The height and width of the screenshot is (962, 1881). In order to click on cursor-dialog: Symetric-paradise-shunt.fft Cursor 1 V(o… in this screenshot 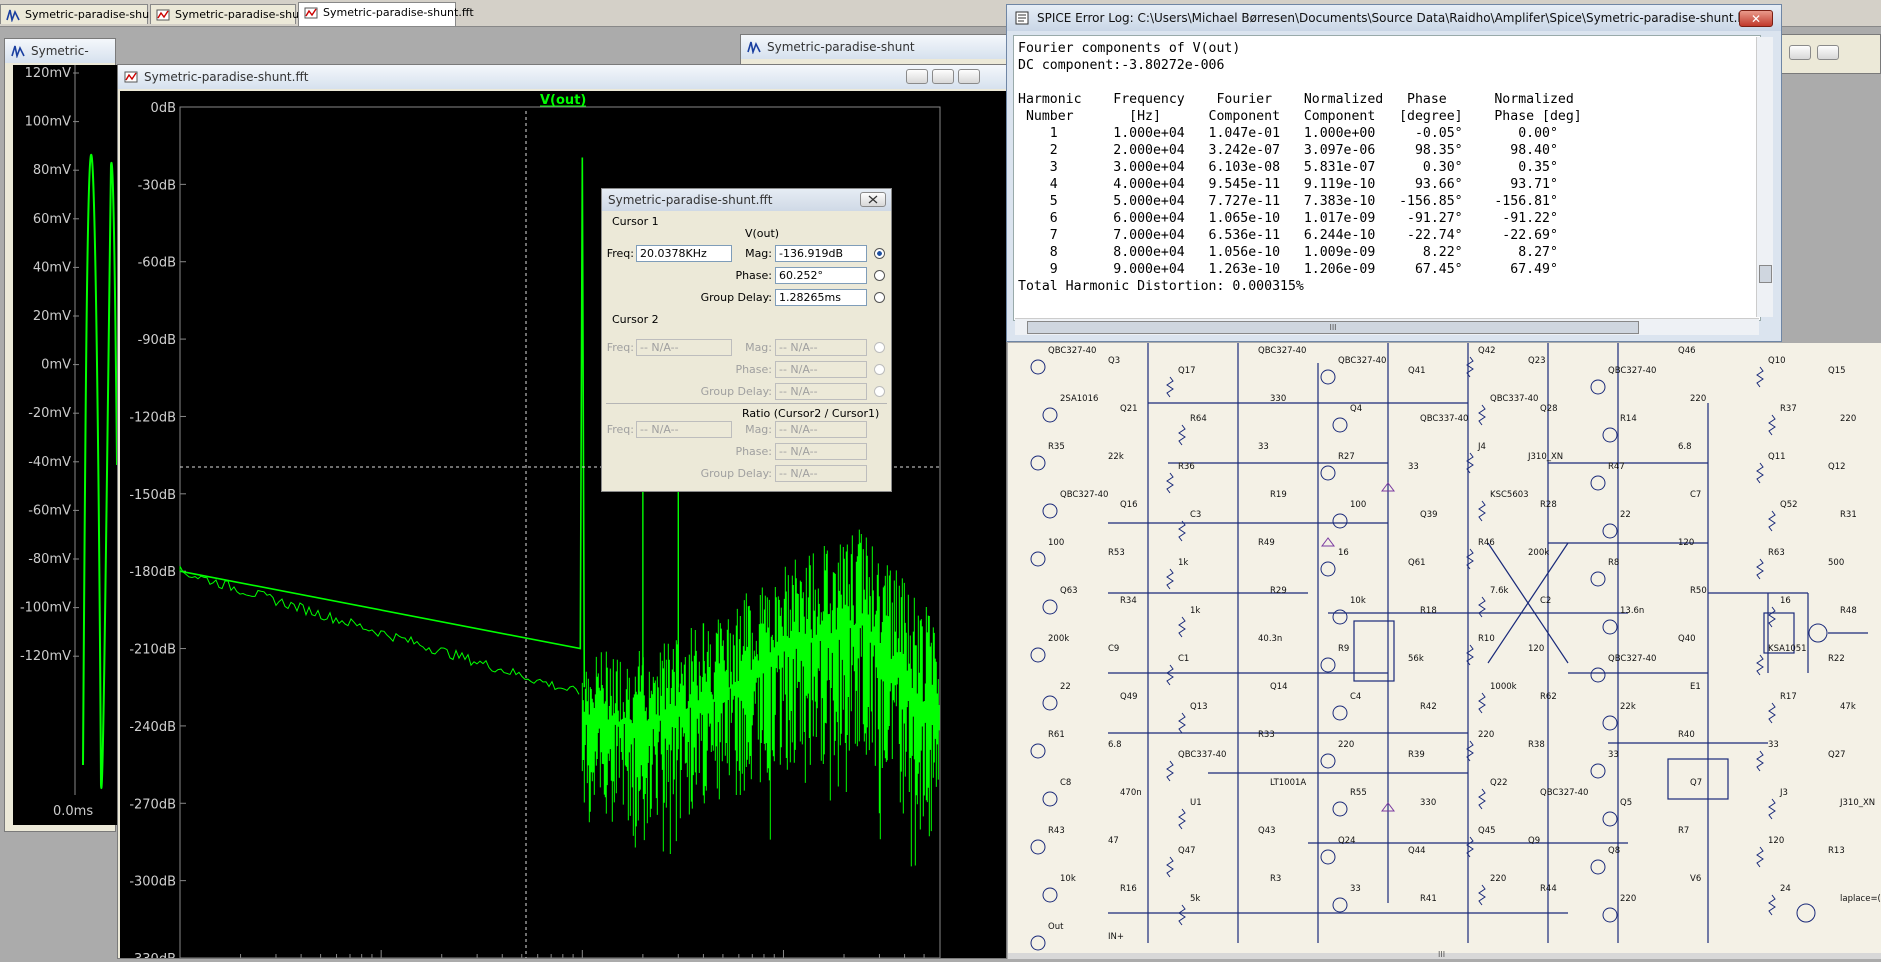, I will do `click(746, 340)`.